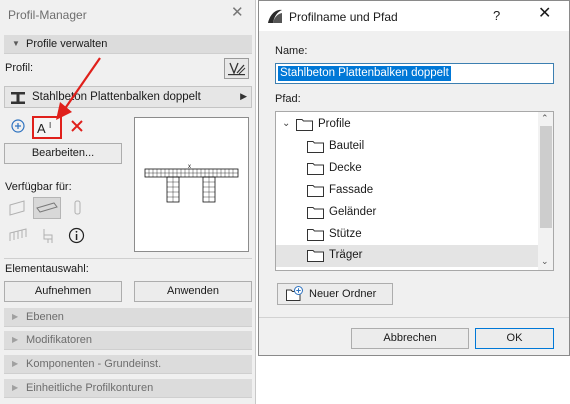  What do you see at coordinates (63, 291) in the screenshot?
I see `capture-button: Aufnehmen` at bounding box center [63, 291].